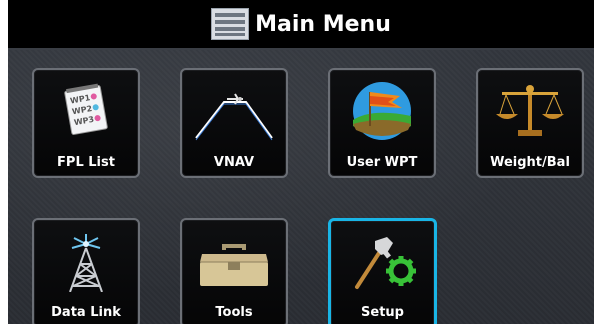 The width and height of the screenshot is (594, 324). What do you see at coordinates (234, 117) in the screenshot?
I see `vnav-profile-icon` at bounding box center [234, 117].